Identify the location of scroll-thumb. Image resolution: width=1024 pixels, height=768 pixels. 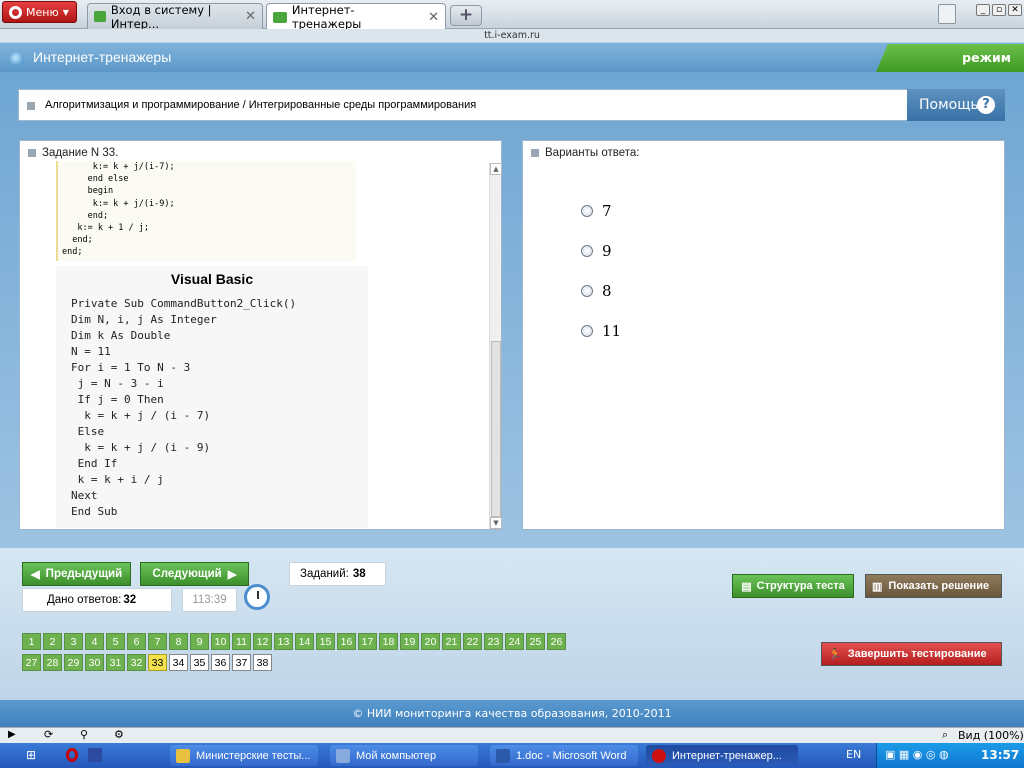
(496, 429).